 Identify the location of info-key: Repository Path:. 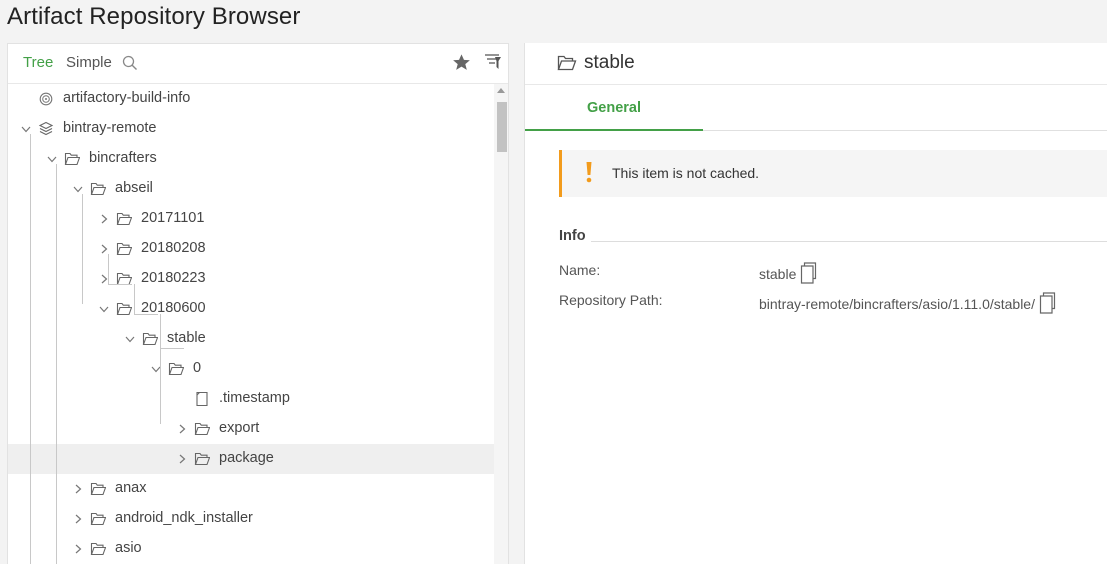
(611, 300).